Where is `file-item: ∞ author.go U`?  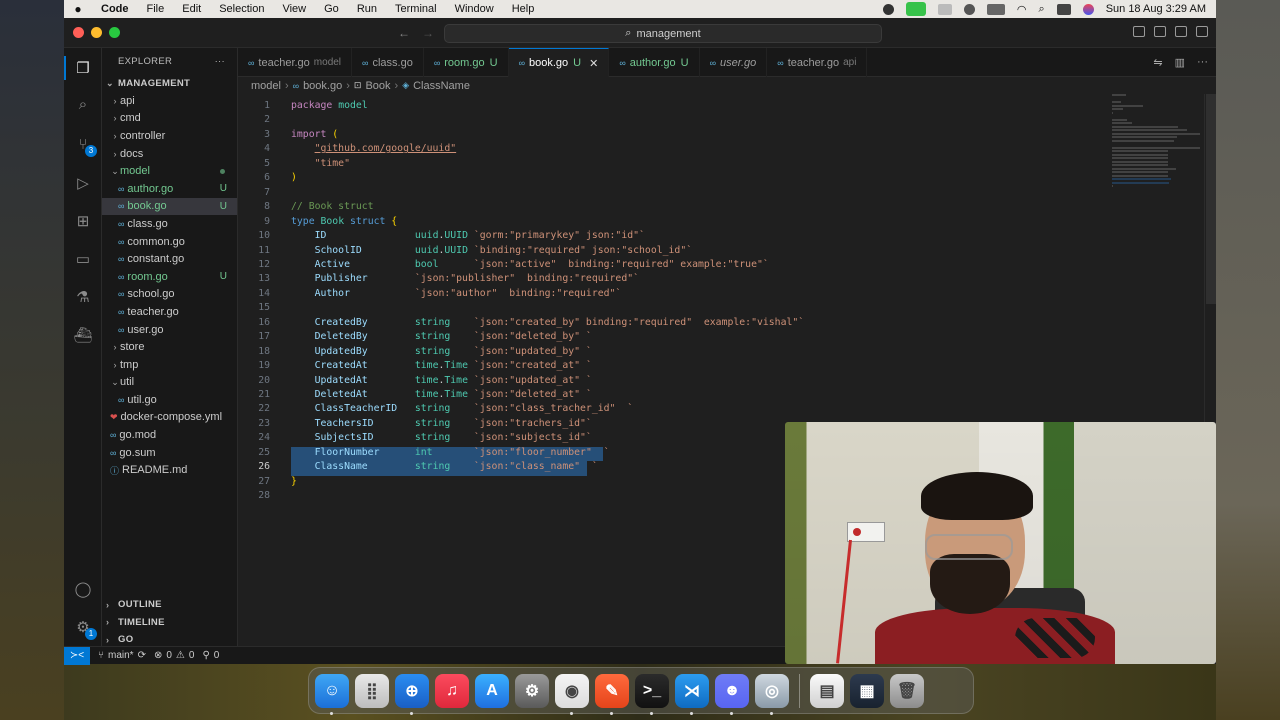 file-item: ∞ author.go U is located at coordinates (169, 189).